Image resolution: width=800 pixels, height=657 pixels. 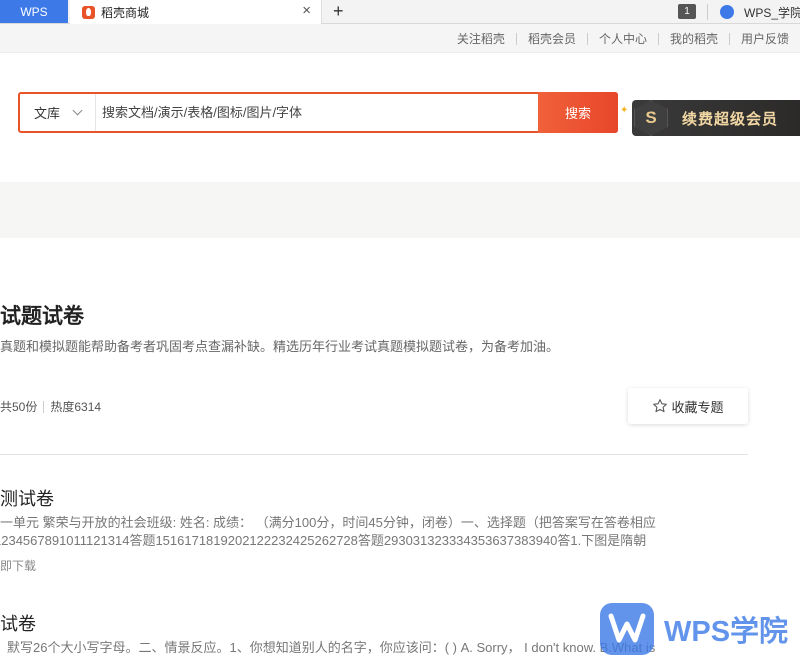 I want to click on top-nav-links: 关注稻壳 稻壳会员 个人中心 我的稻壳 用户反馈, so click(x=623, y=38).